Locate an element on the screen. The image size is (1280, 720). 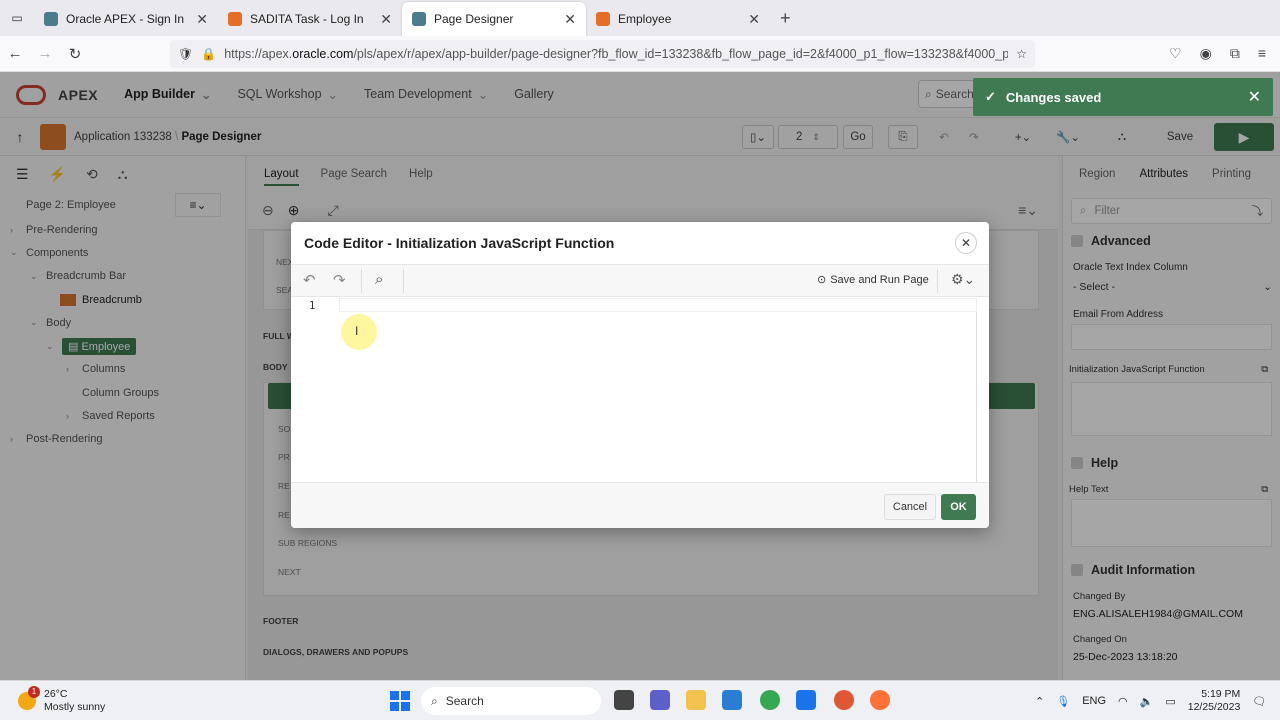
notifications-icon: 🗨 is located at coordinates (1259, 701).